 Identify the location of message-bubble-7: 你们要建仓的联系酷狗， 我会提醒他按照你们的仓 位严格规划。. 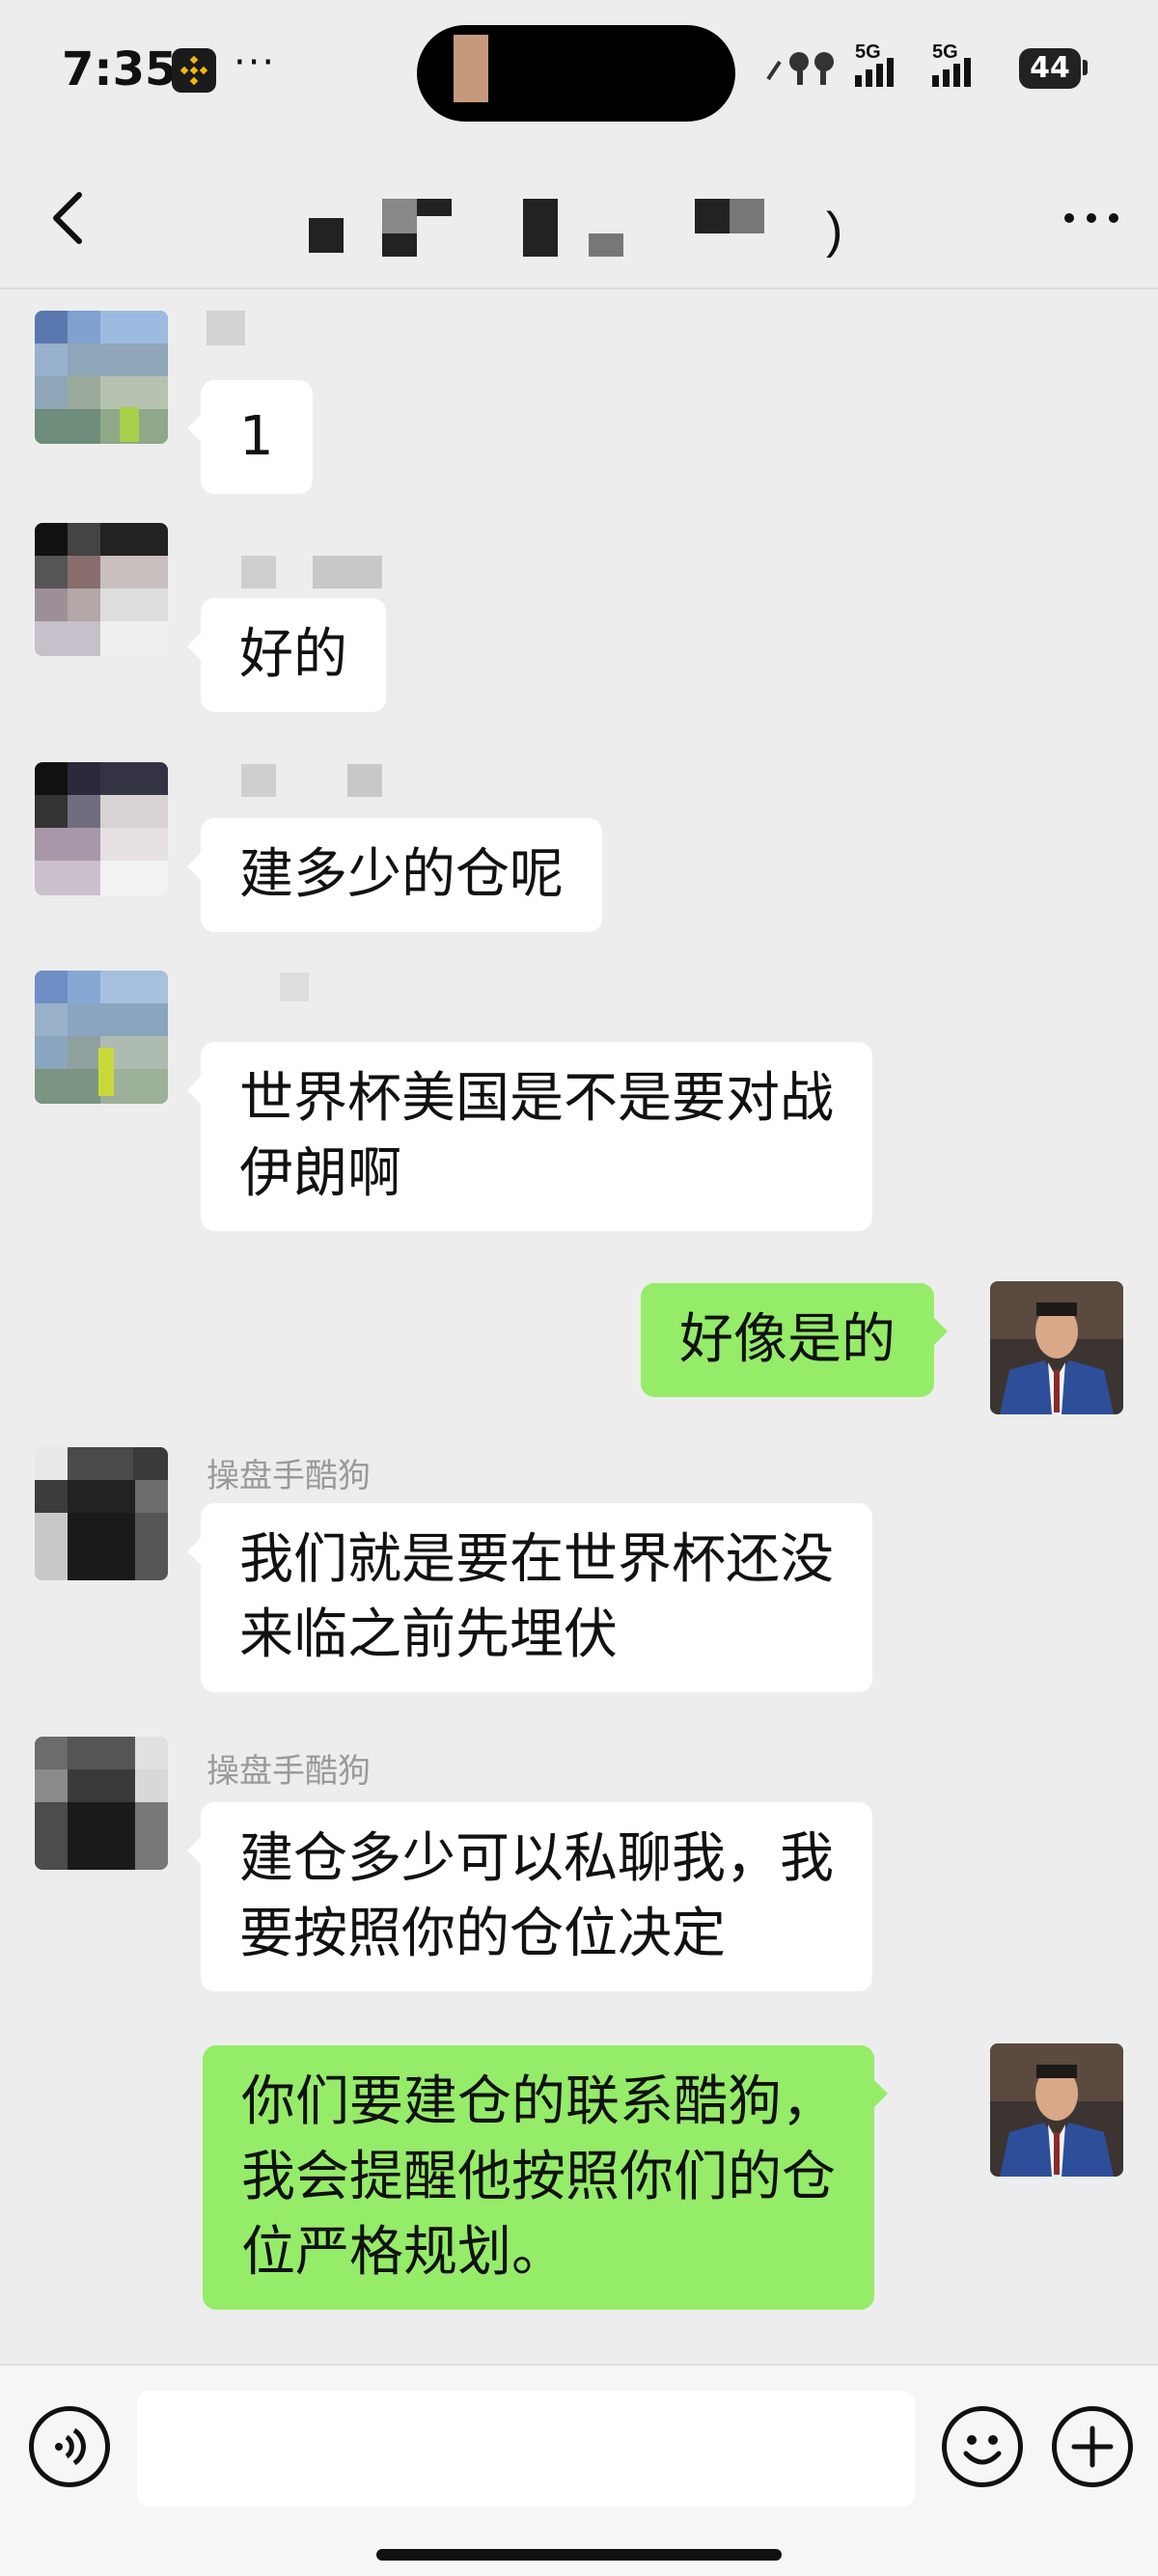
(545, 2178).